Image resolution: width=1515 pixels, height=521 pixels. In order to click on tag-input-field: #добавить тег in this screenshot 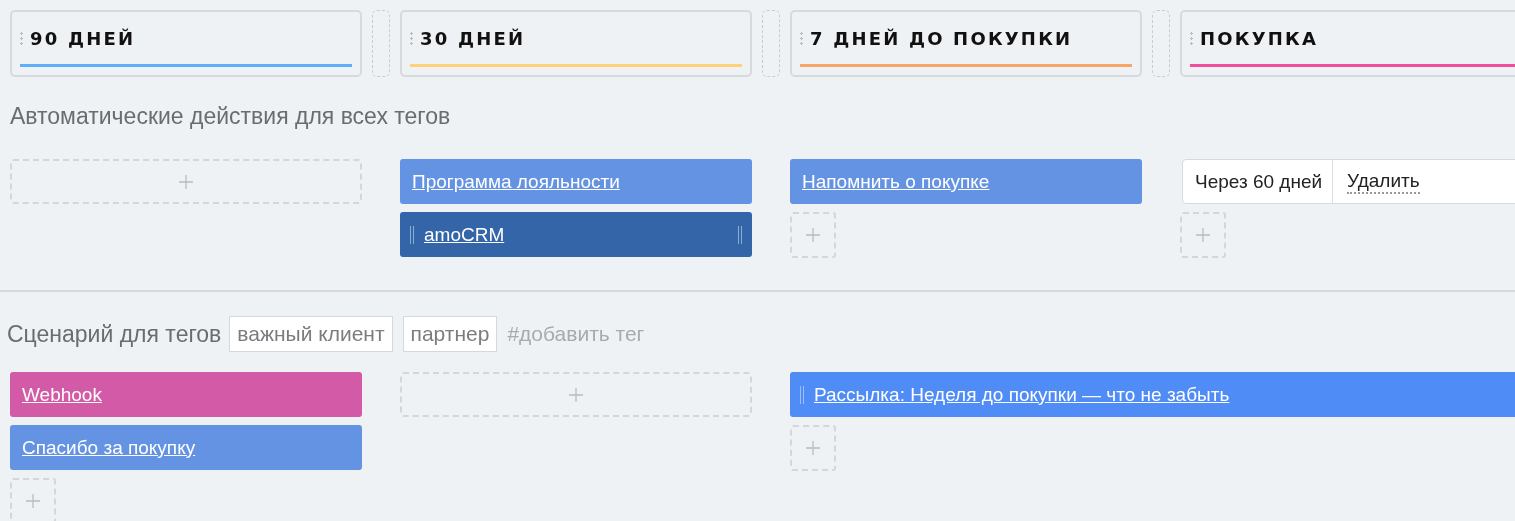, I will do `click(617, 334)`.